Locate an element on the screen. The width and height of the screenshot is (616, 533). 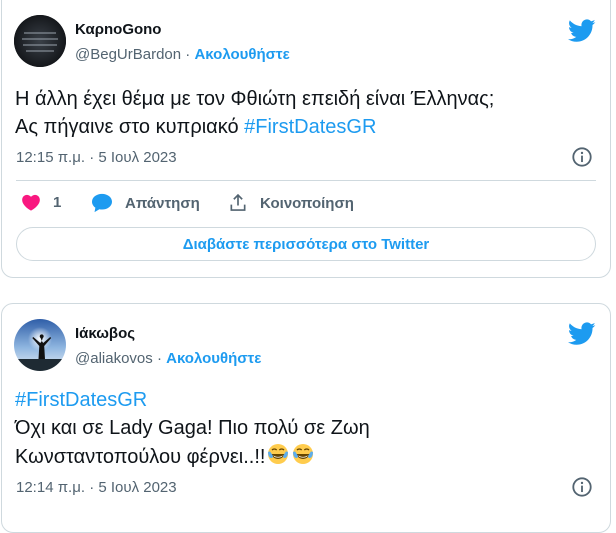
sky-silhouette-avatar-icon is located at coordinates (40, 345).